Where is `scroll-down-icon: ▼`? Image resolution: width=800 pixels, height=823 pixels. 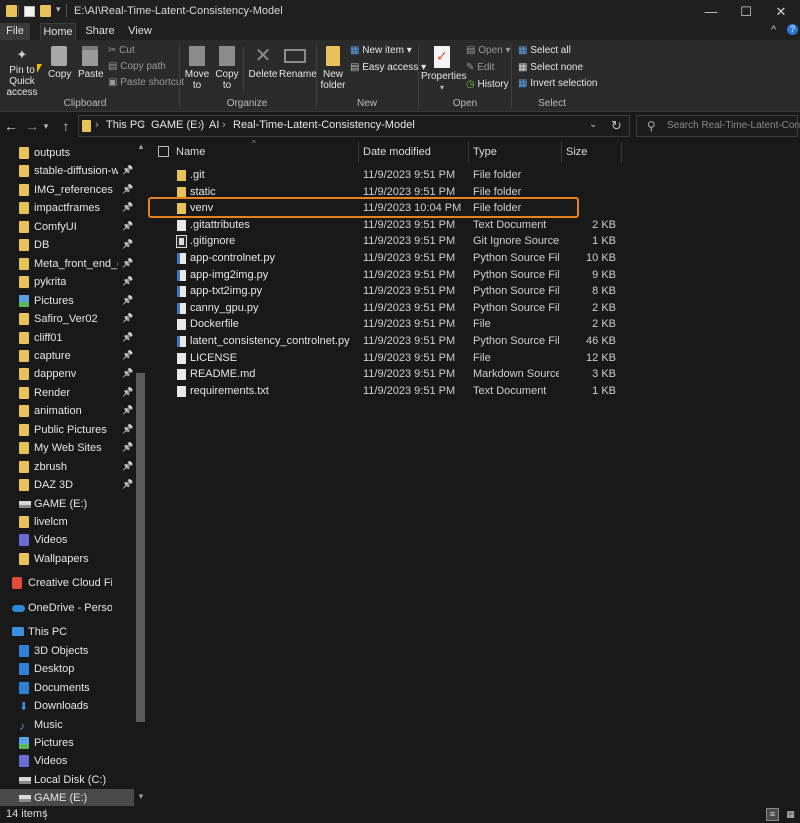 scroll-down-icon: ▼ is located at coordinates (141, 796).